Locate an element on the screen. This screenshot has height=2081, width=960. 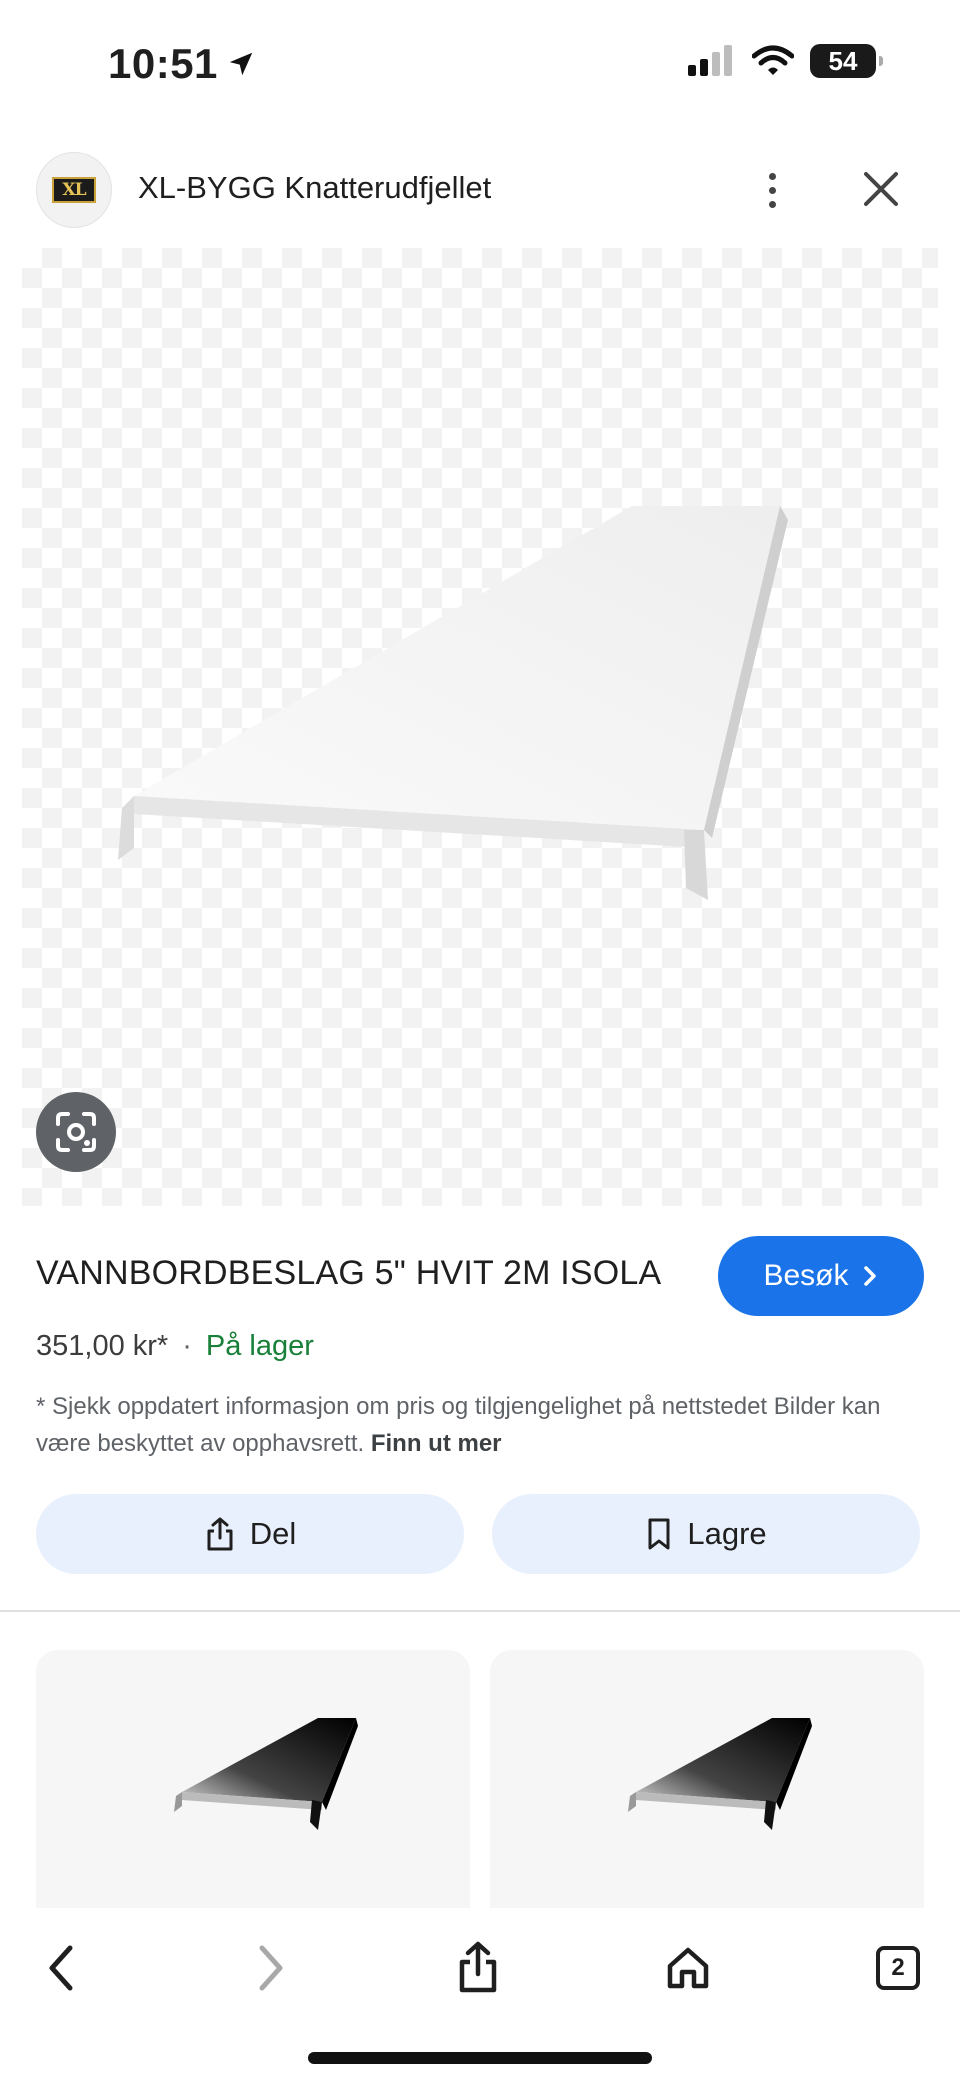
status-indicators: 54 is located at coordinates (784, 61).